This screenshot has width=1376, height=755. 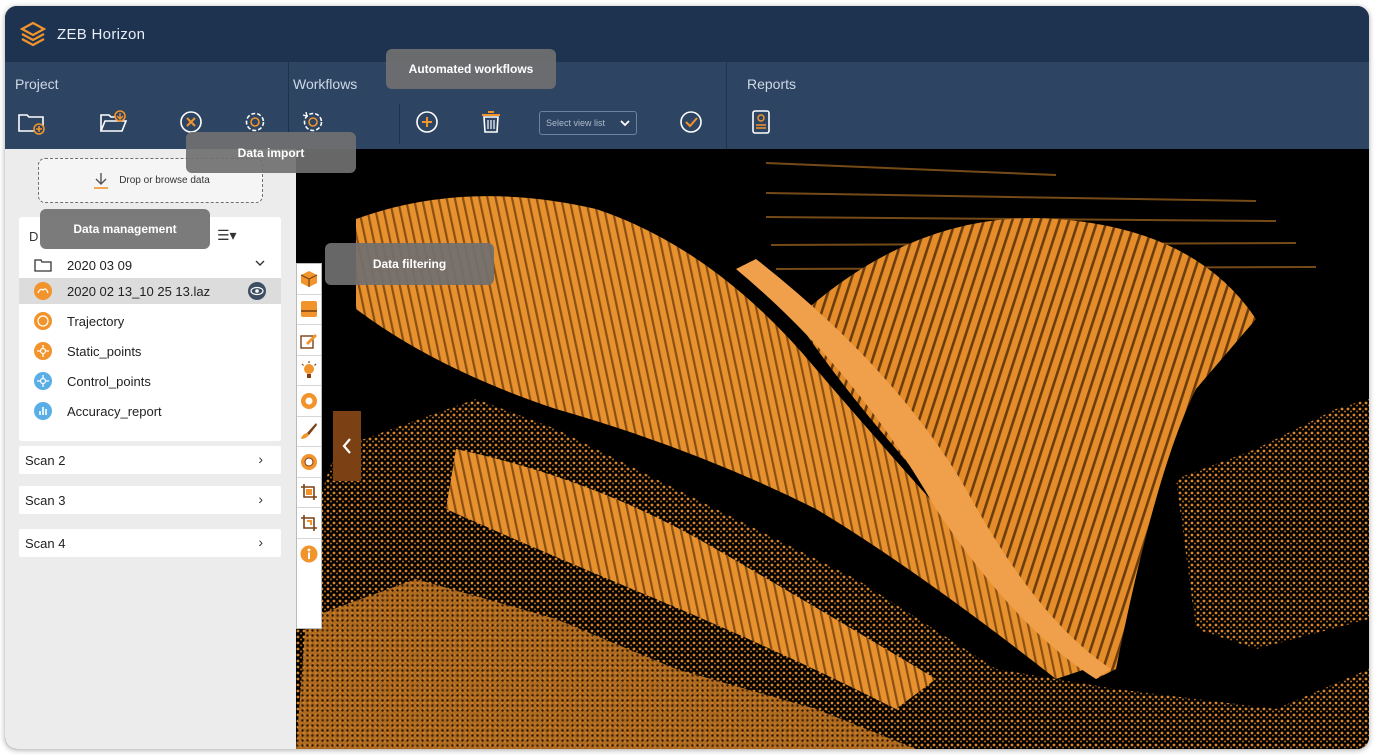 I want to click on ribbon-label-project: Project, so click(x=37, y=84).